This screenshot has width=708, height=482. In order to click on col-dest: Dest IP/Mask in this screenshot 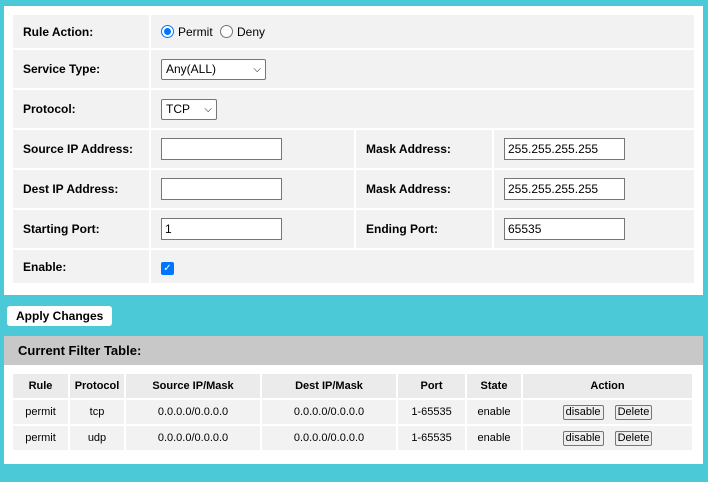, I will do `click(330, 387)`.